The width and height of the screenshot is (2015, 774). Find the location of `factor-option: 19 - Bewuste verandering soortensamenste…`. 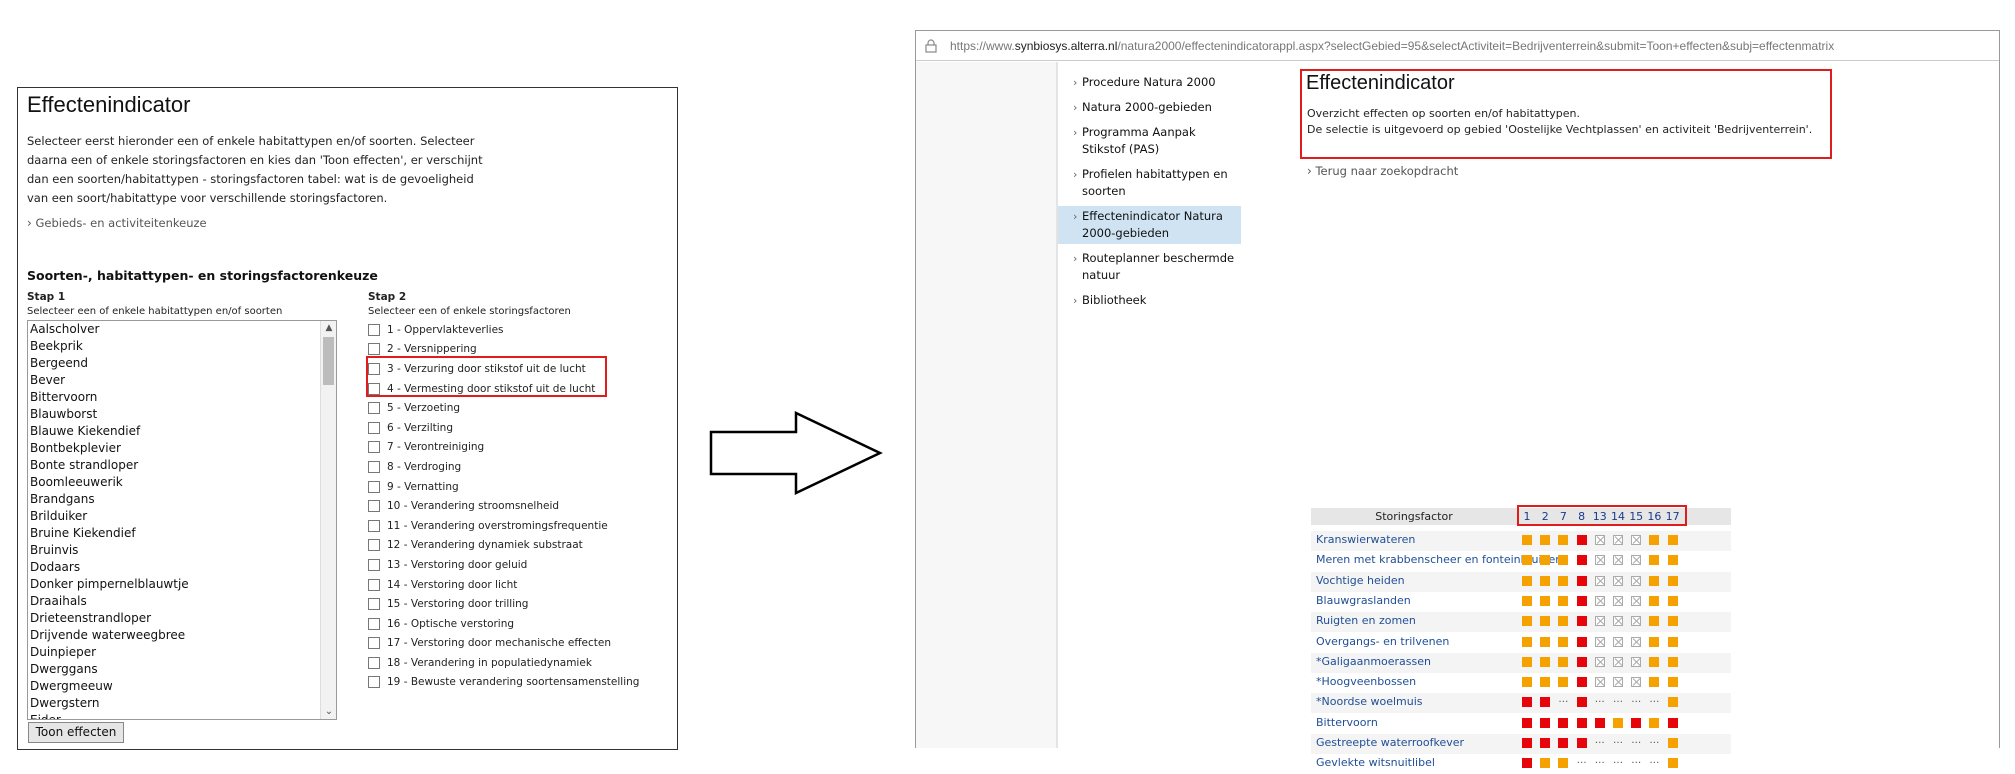

factor-option: 19 - Bewuste verandering soortensamenste… is located at coordinates (518, 683).